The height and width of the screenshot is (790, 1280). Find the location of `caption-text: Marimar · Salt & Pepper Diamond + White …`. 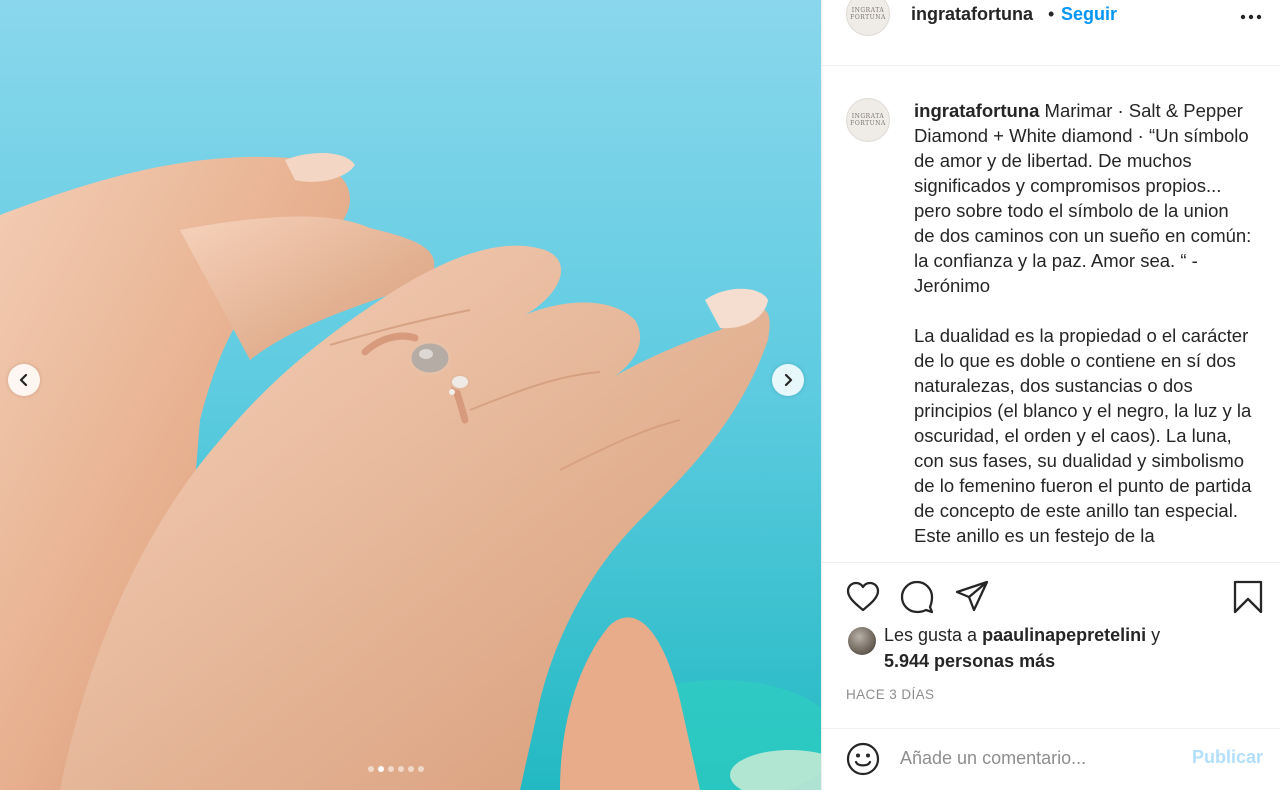

caption-text: Marimar · Salt & Pepper Diamond + White … is located at coordinates (1083, 198).